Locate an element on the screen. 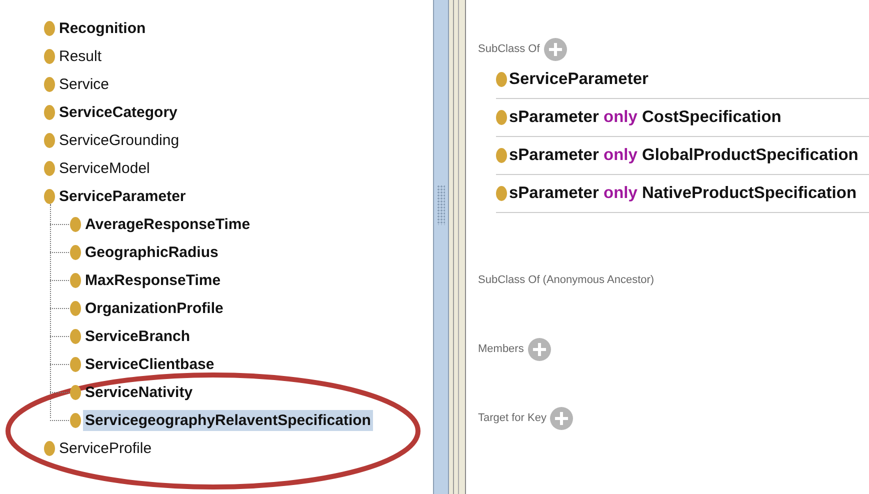 This screenshot has height=494, width=869. splitter-grip is located at coordinates (441, 205).